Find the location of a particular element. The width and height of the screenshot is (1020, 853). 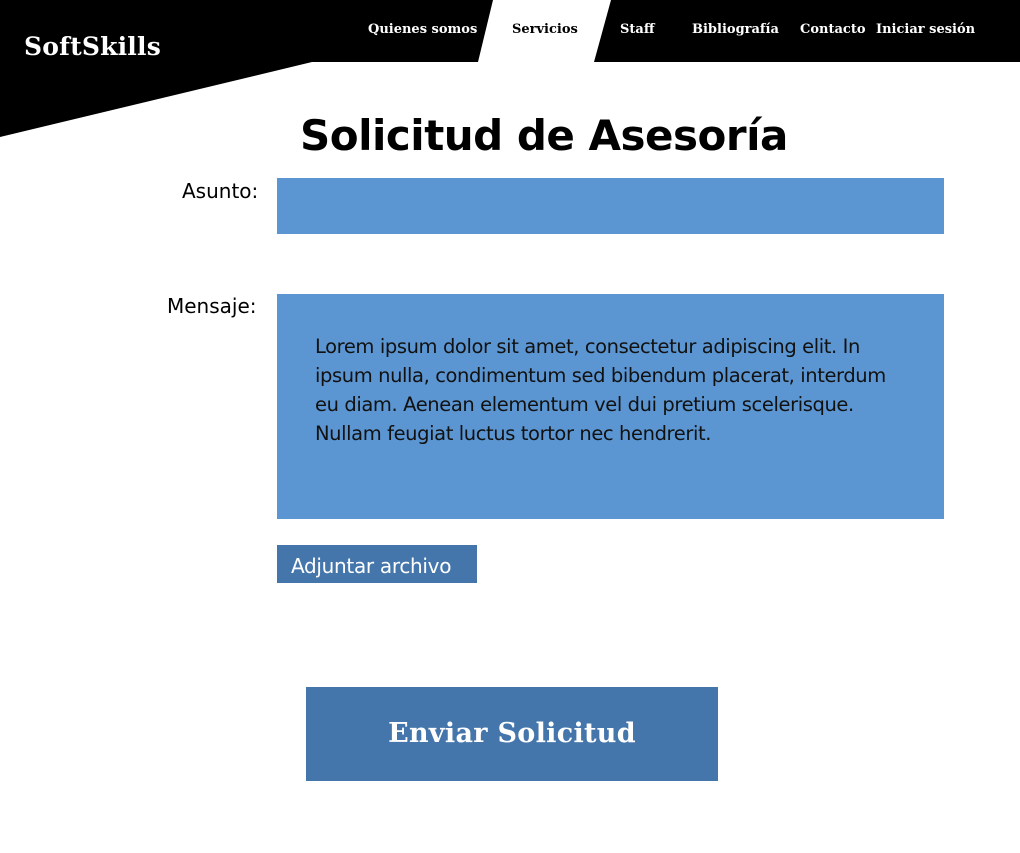

submit-request-button: Enviar Solicitud is located at coordinates (512, 734).